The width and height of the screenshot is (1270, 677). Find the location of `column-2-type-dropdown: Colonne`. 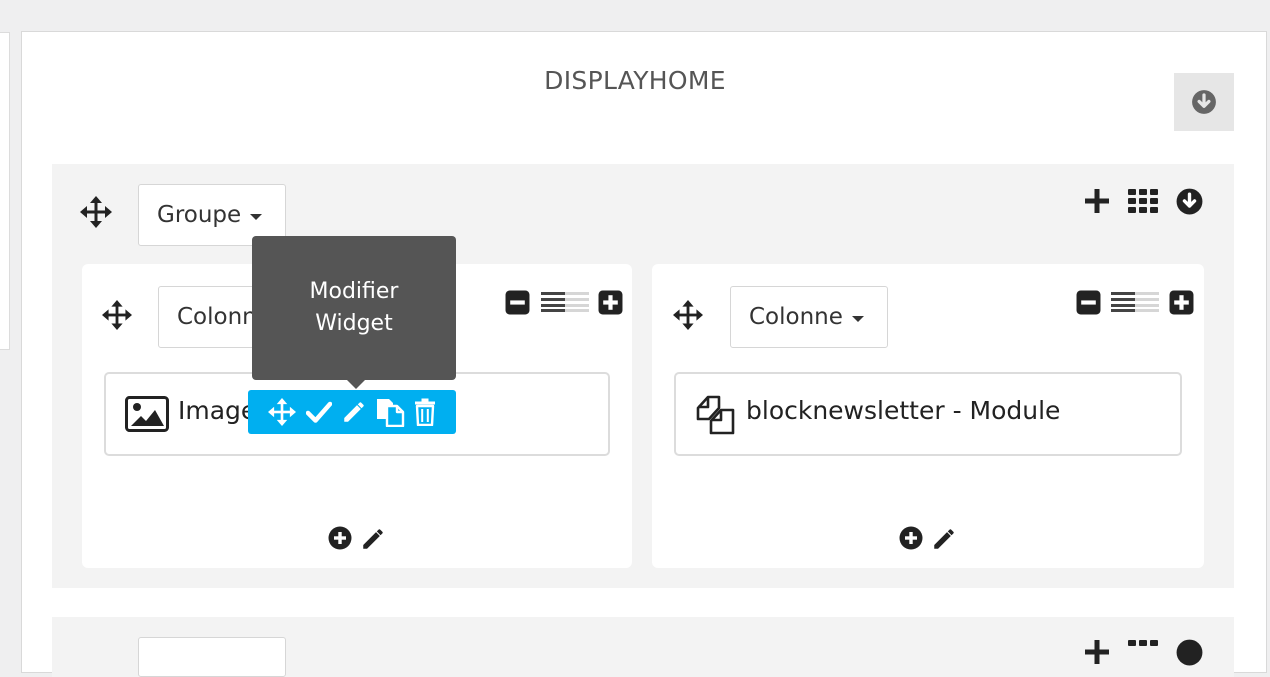

column-2-type-dropdown: Colonne is located at coordinates (809, 317).